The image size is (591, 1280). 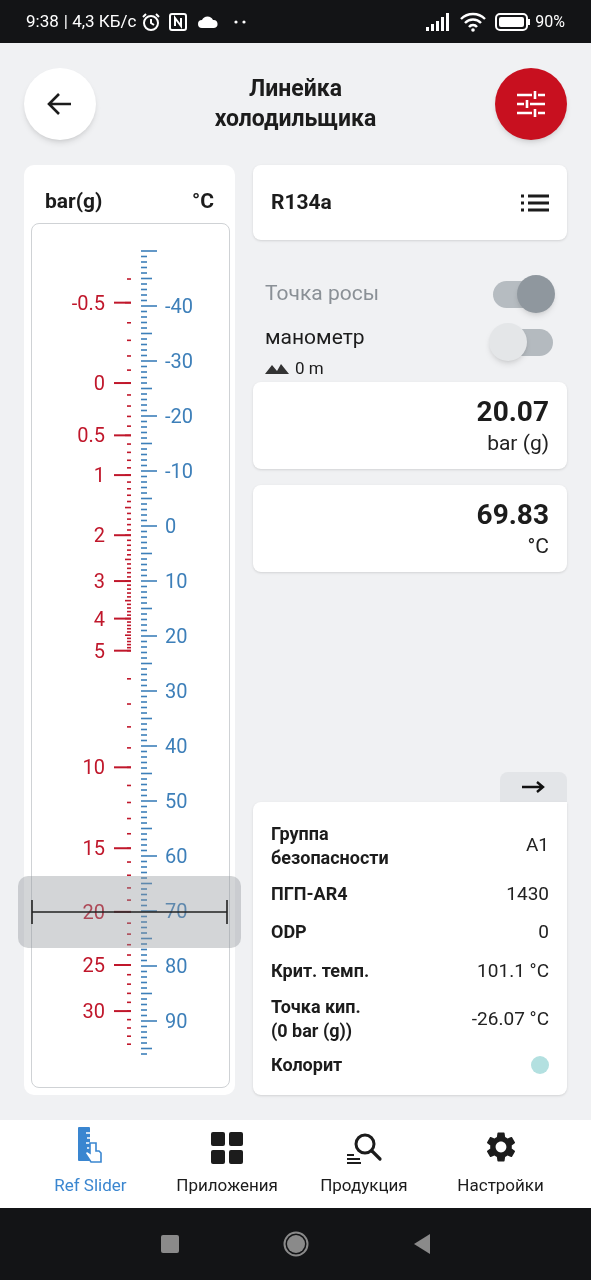 I want to click on alarm-icon, so click(x=151, y=21).